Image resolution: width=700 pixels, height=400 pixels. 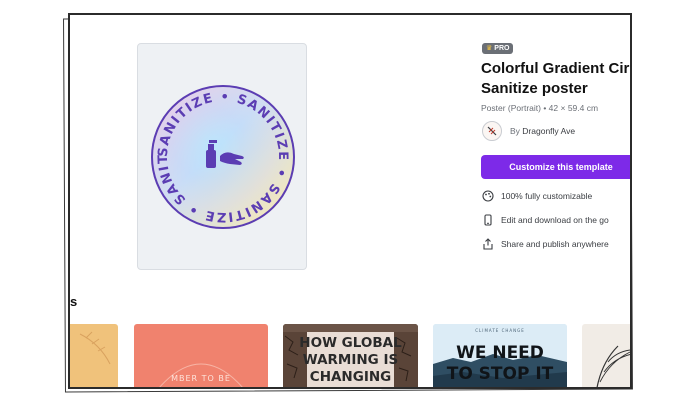 I want to click on feature-customizable: 100% fully customizable, so click(x=537, y=196).